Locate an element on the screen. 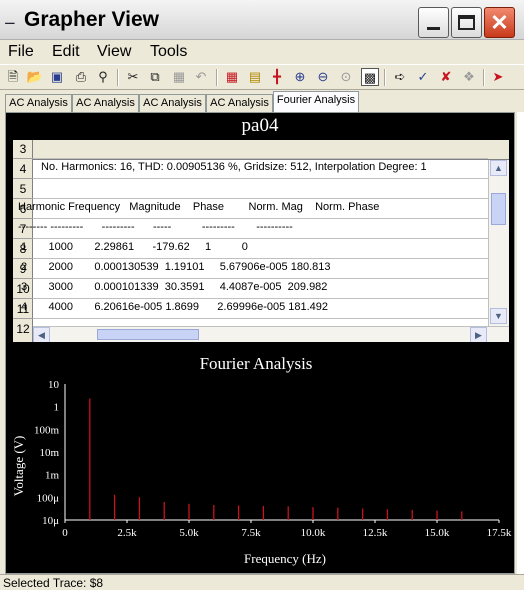 The height and width of the screenshot is (590, 524). select-trace-icon: ➪ is located at coordinates (400, 77).